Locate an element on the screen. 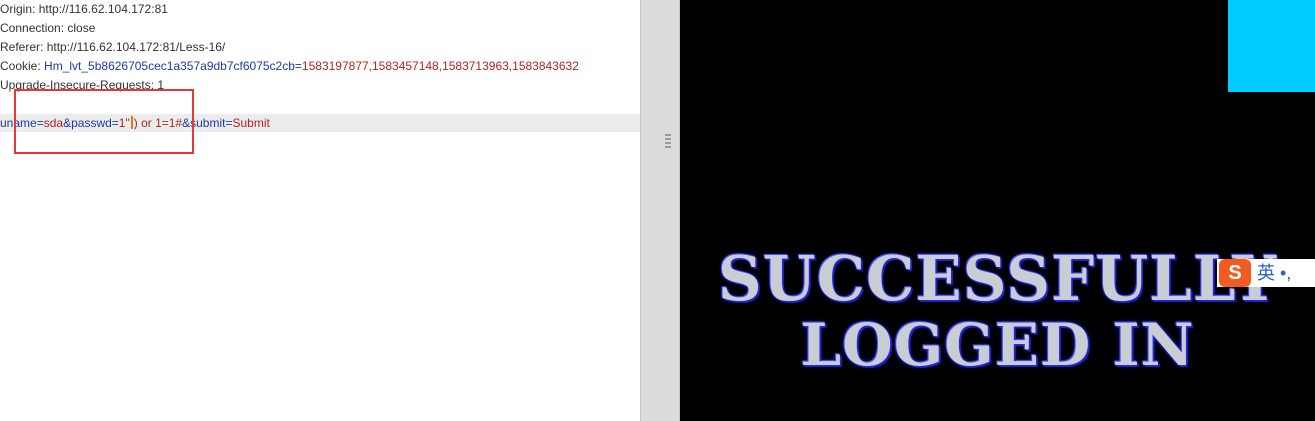  success-banner-line-1: SUCCESSFULLY is located at coordinates (997, 278).